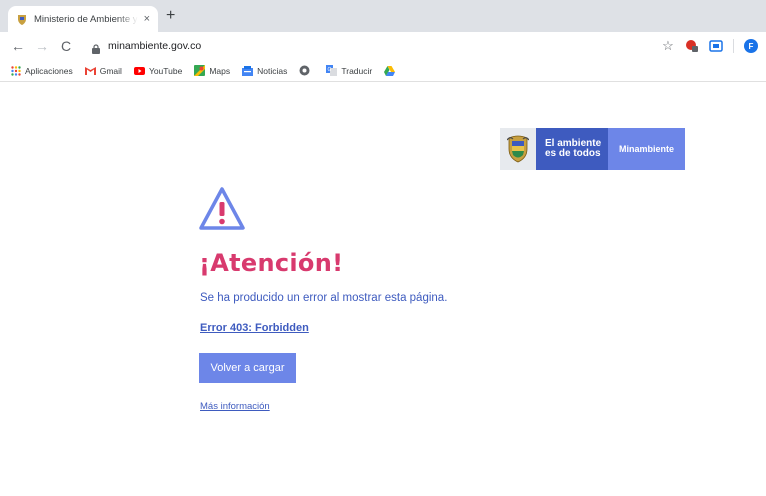 The height and width of the screenshot is (496, 766). What do you see at coordinates (247, 368) in the screenshot?
I see `reload-page-button: Volver a cargar` at bounding box center [247, 368].